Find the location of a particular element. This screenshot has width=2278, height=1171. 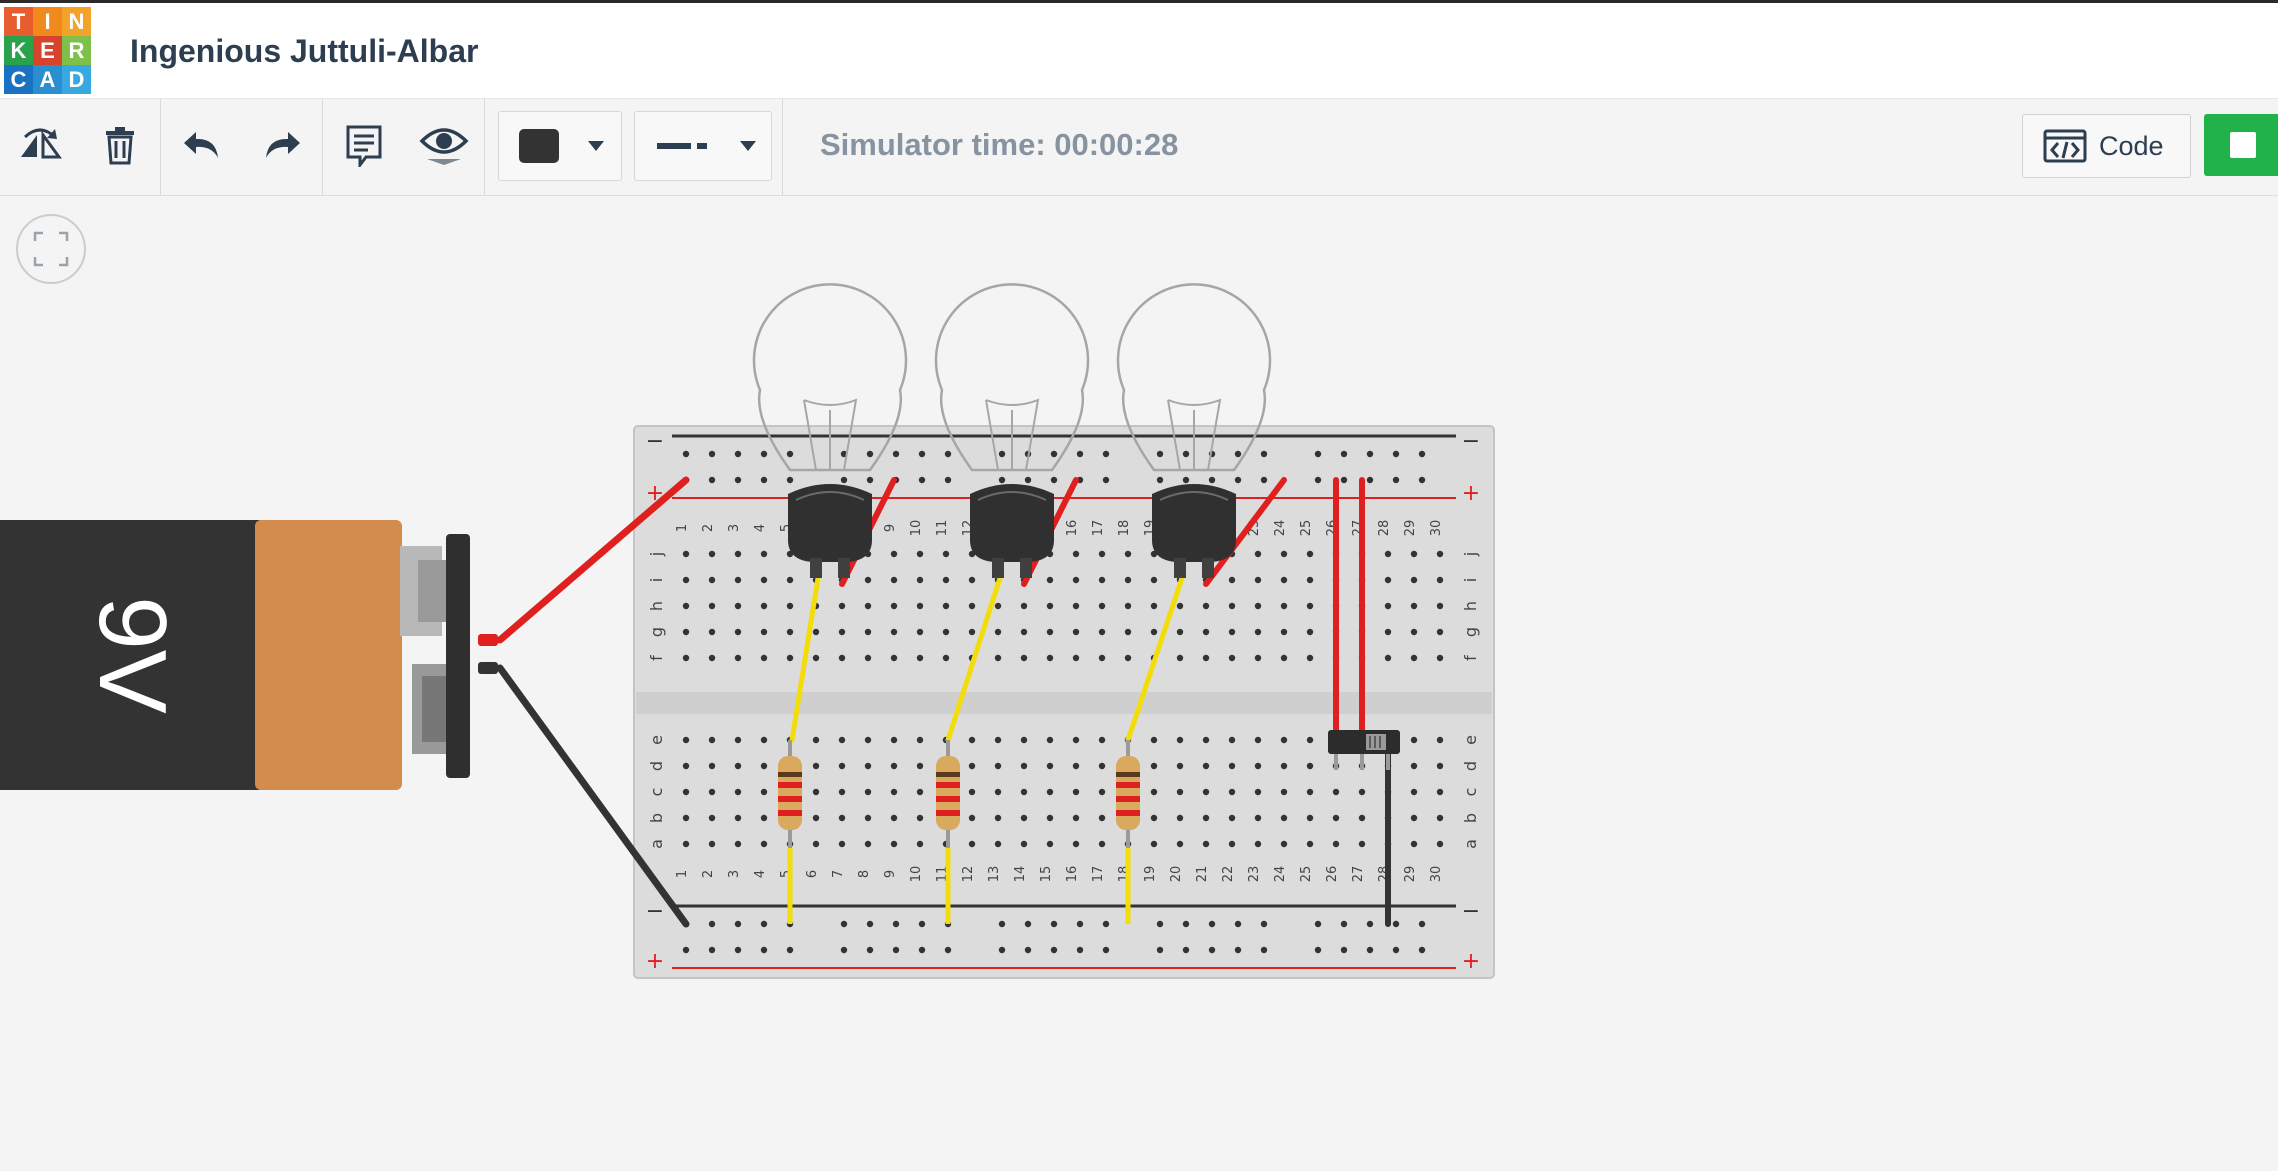

column-number: 25 is located at coordinates (1306, 874).